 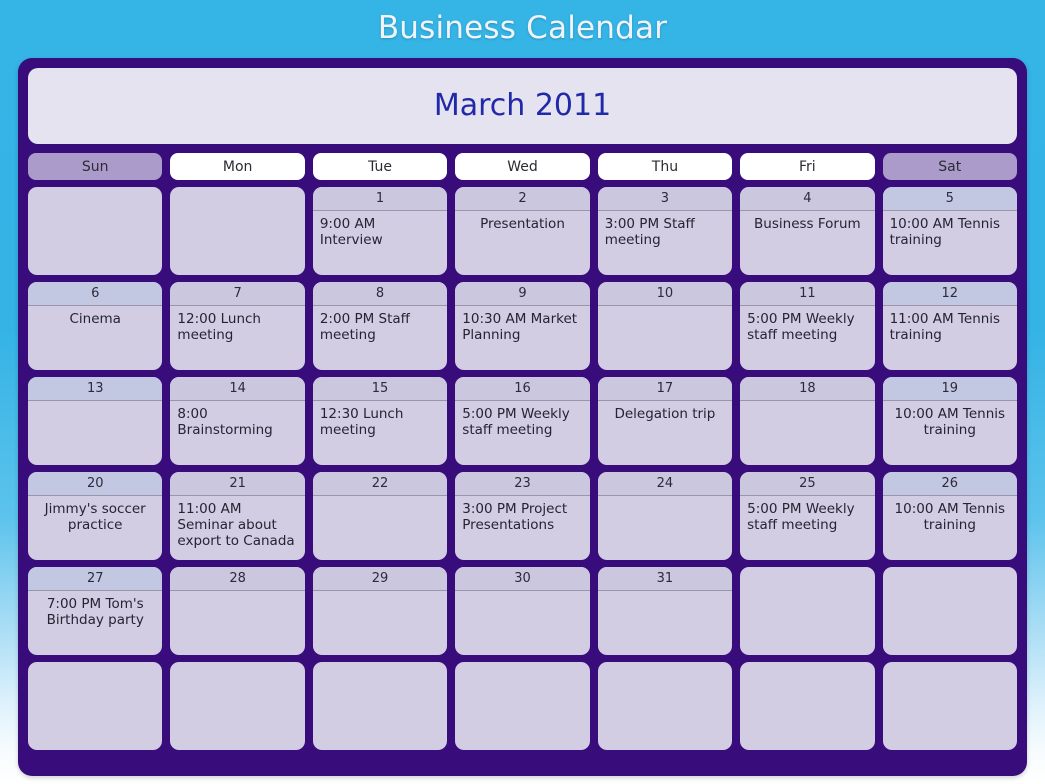 I want to click on day-event-text: 3:00 PM Staff meeting, so click(x=649, y=232).